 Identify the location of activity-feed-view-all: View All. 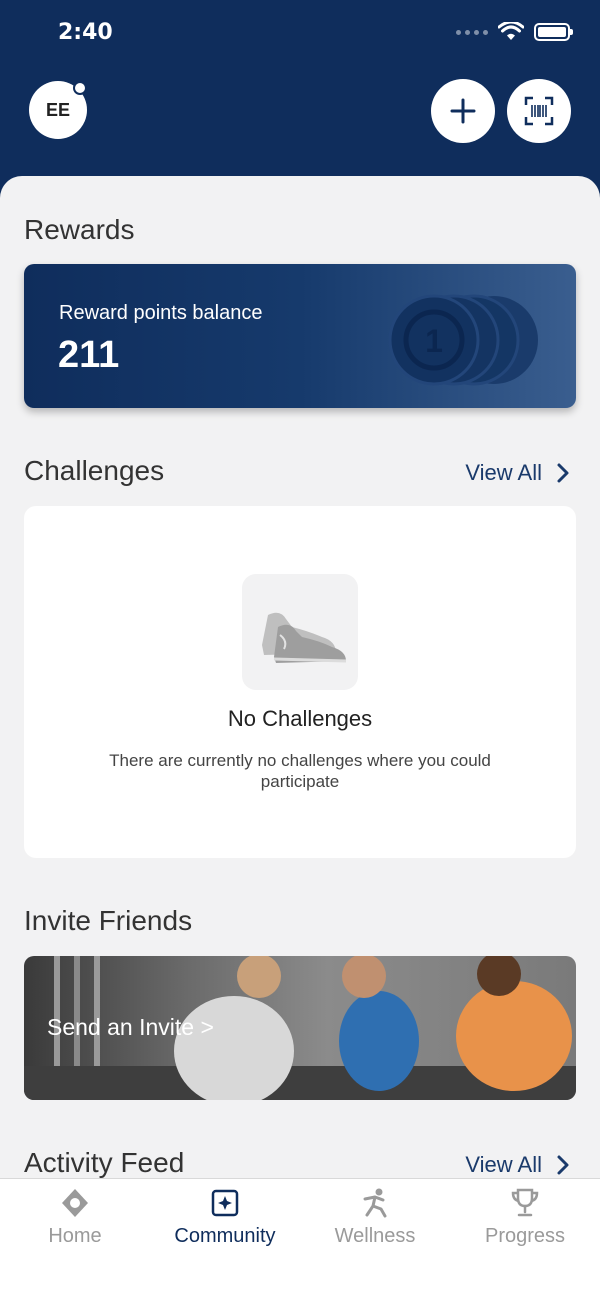
(517, 1165).